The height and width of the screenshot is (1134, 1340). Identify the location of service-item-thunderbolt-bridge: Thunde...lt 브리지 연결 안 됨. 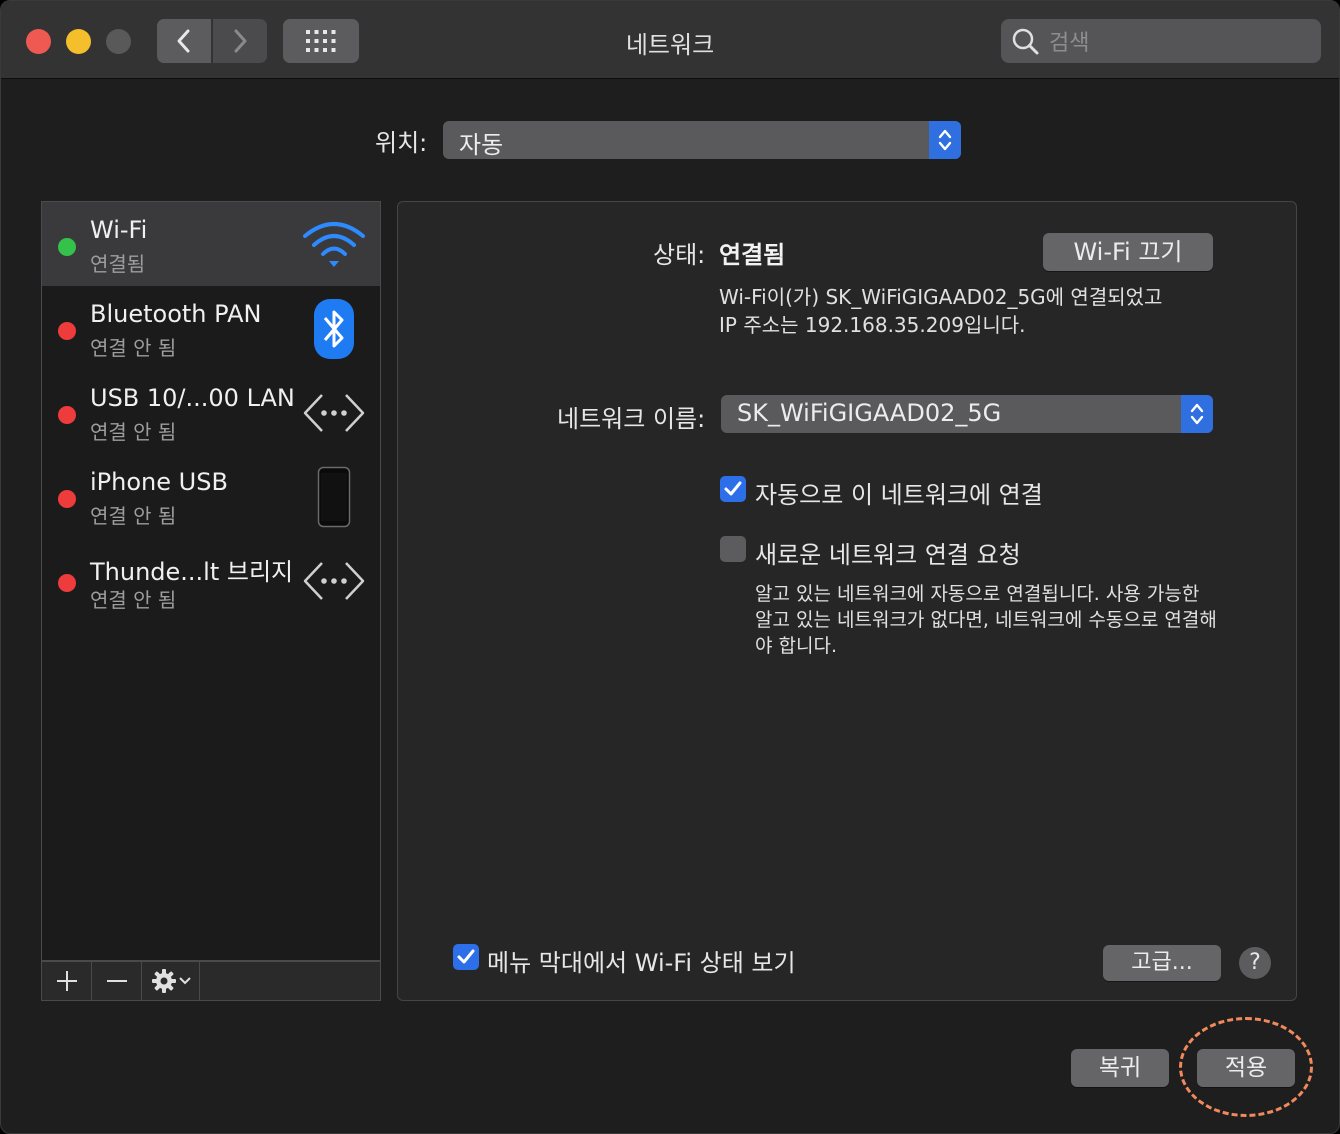
(211, 580).